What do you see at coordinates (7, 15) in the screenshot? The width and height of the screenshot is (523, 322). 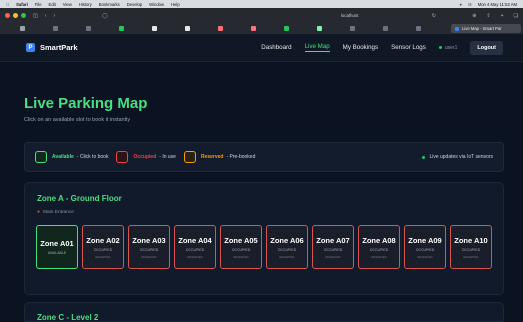 I see `close-window-button` at bounding box center [7, 15].